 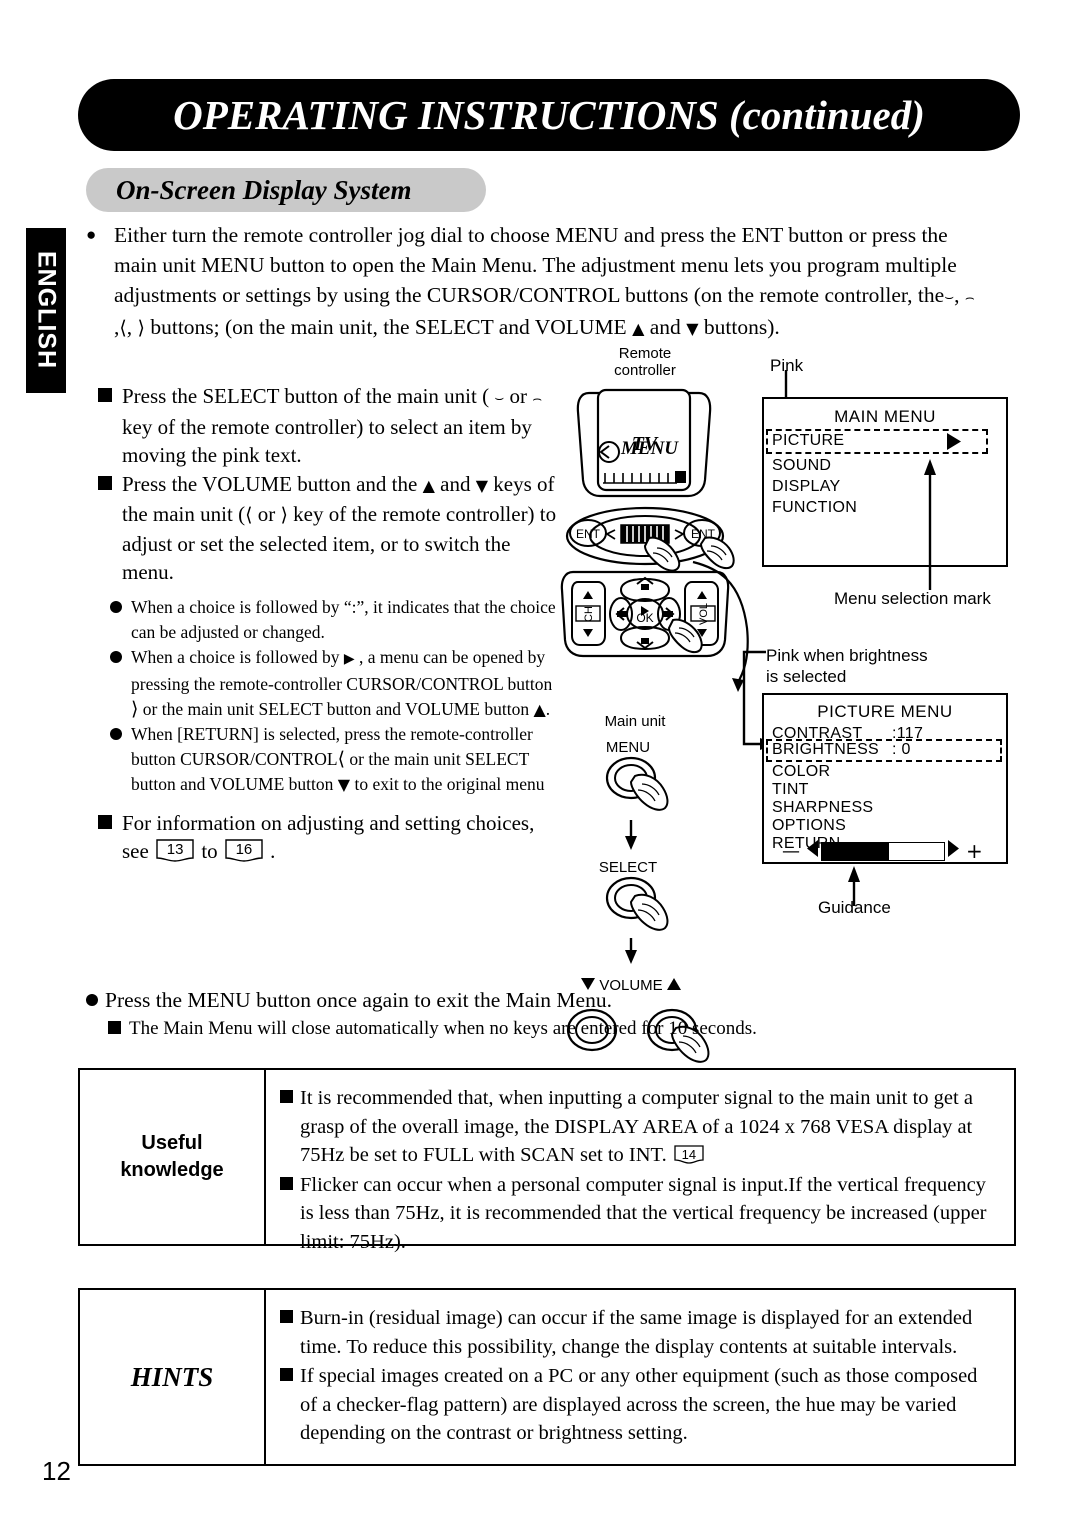 What do you see at coordinates (644, 618) in the screenshot?
I see `svg-text: OK` at bounding box center [644, 618].